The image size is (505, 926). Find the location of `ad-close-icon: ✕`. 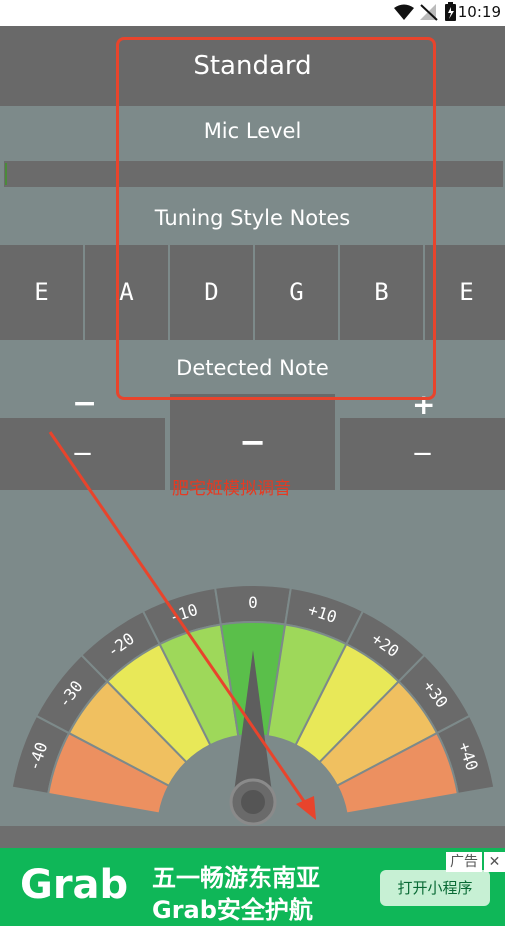

ad-close-icon: ✕ is located at coordinates (494, 862).